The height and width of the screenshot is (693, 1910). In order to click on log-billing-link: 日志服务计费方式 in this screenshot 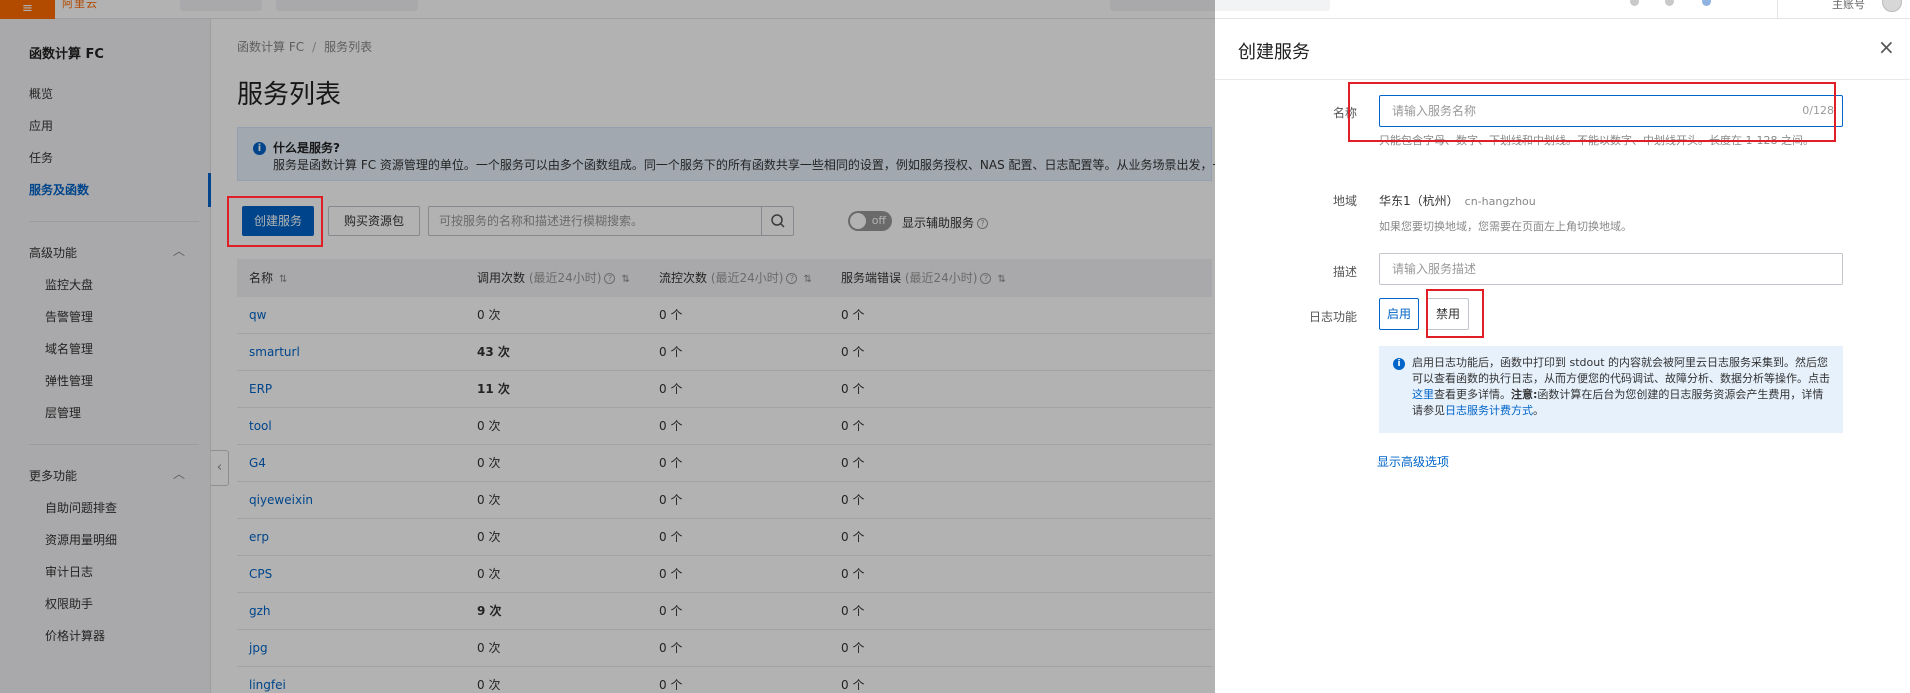, I will do `click(1489, 410)`.